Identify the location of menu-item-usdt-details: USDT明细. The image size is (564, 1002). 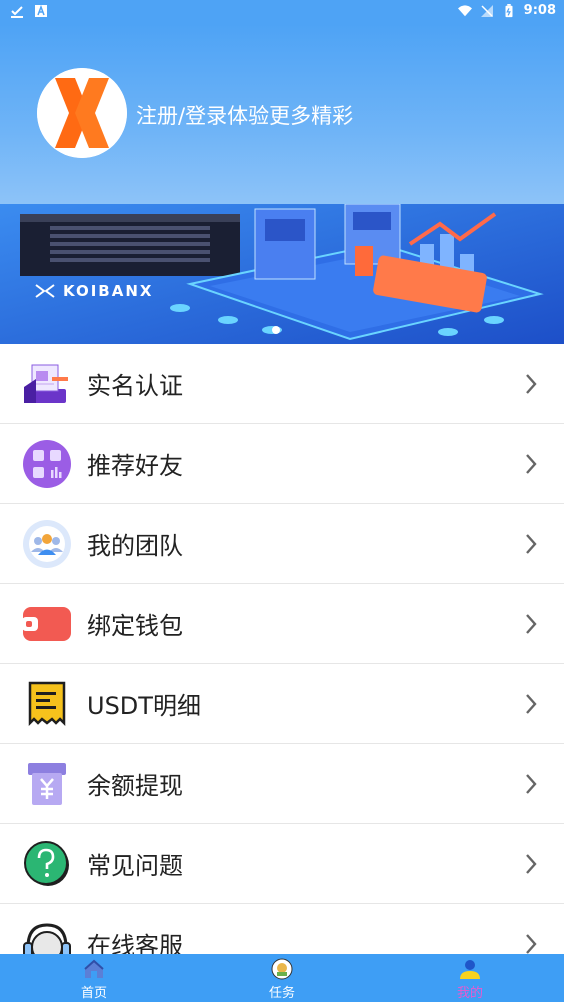
(282, 704).